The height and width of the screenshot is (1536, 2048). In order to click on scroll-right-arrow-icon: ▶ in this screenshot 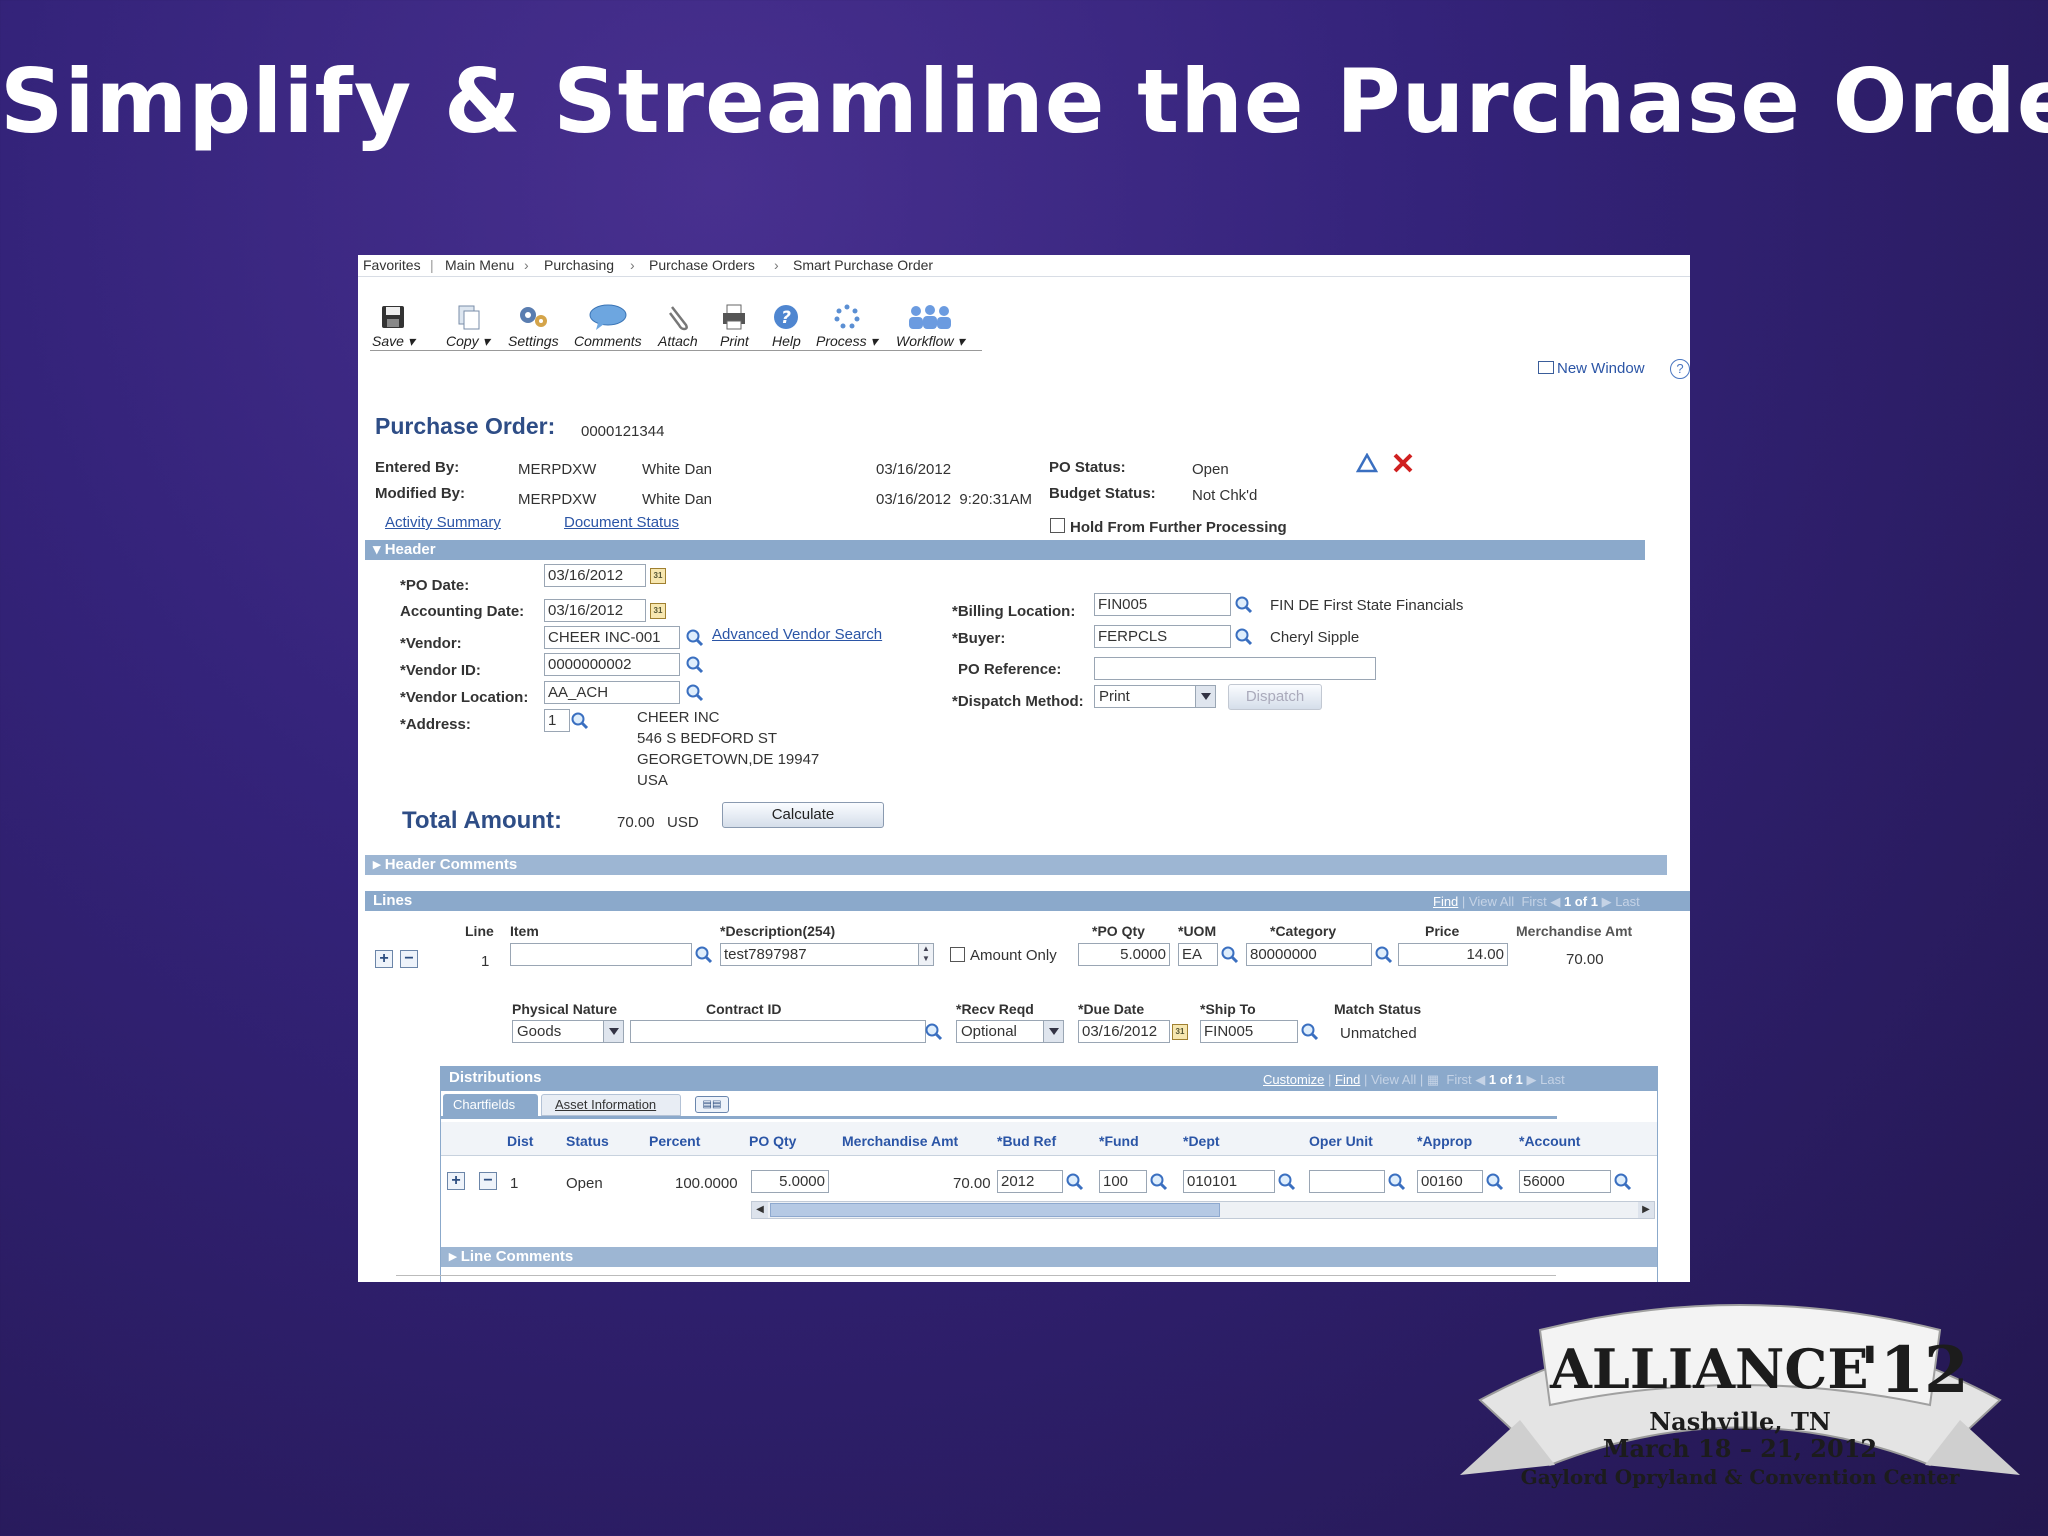, I will do `click(1646, 1210)`.